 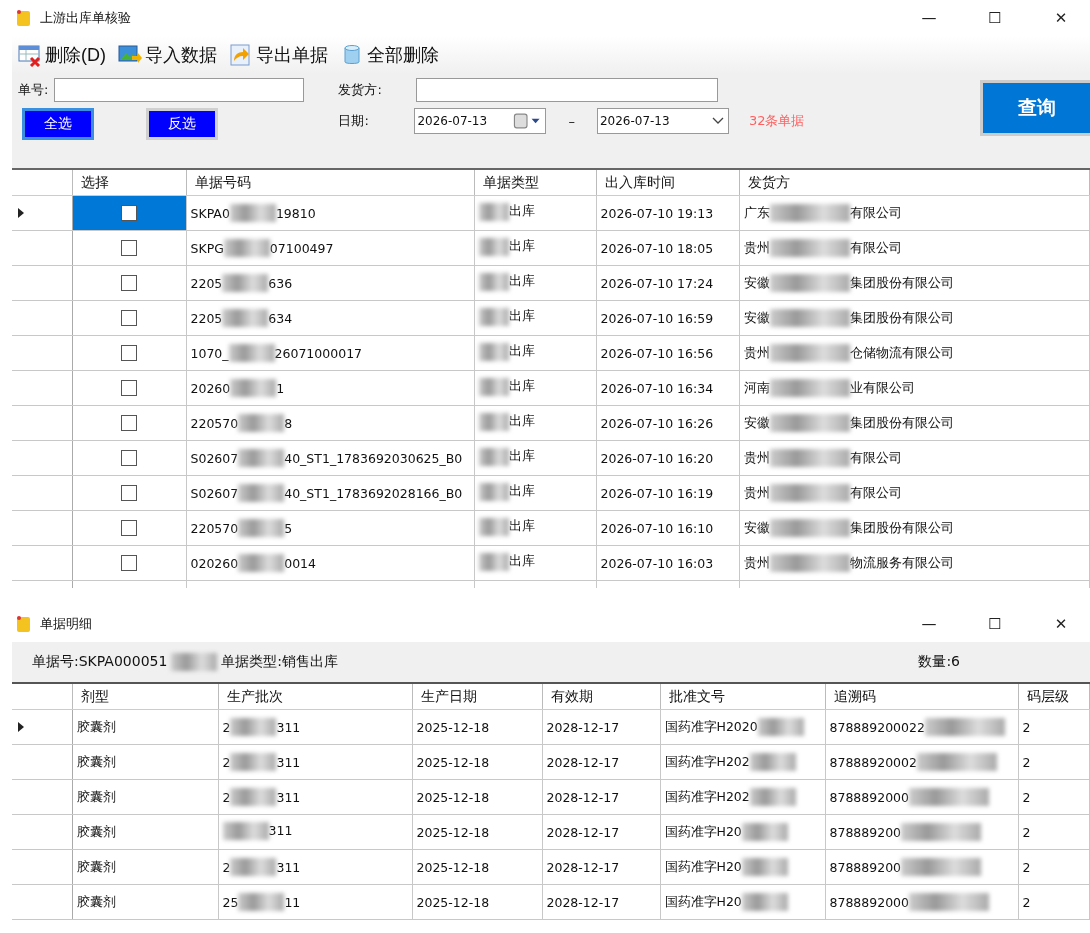 What do you see at coordinates (535, 183) in the screenshot?
I see `column-header: 单据类型` at bounding box center [535, 183].